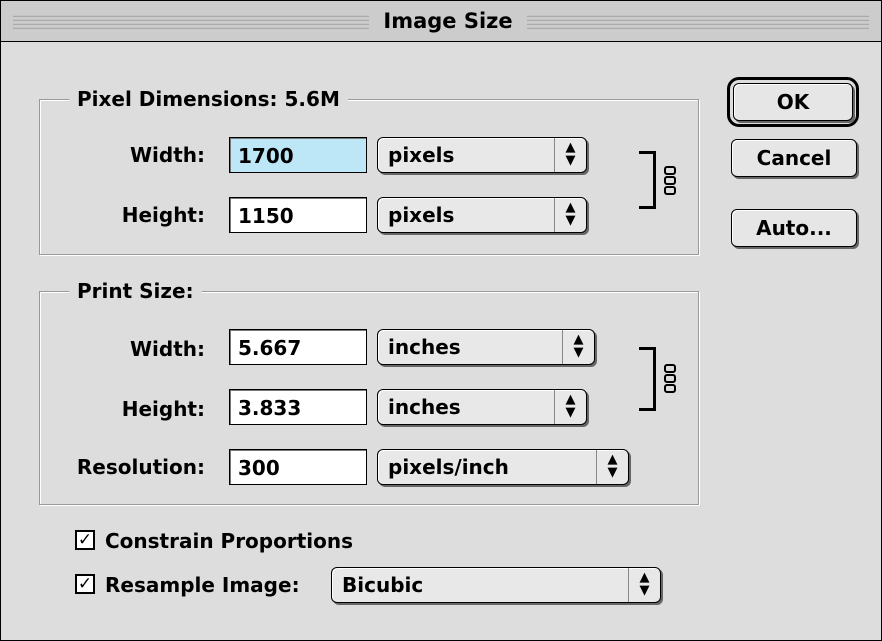  I want to click on resample-method-popup: Bicubic ▲ ▼, so click(496, 585).